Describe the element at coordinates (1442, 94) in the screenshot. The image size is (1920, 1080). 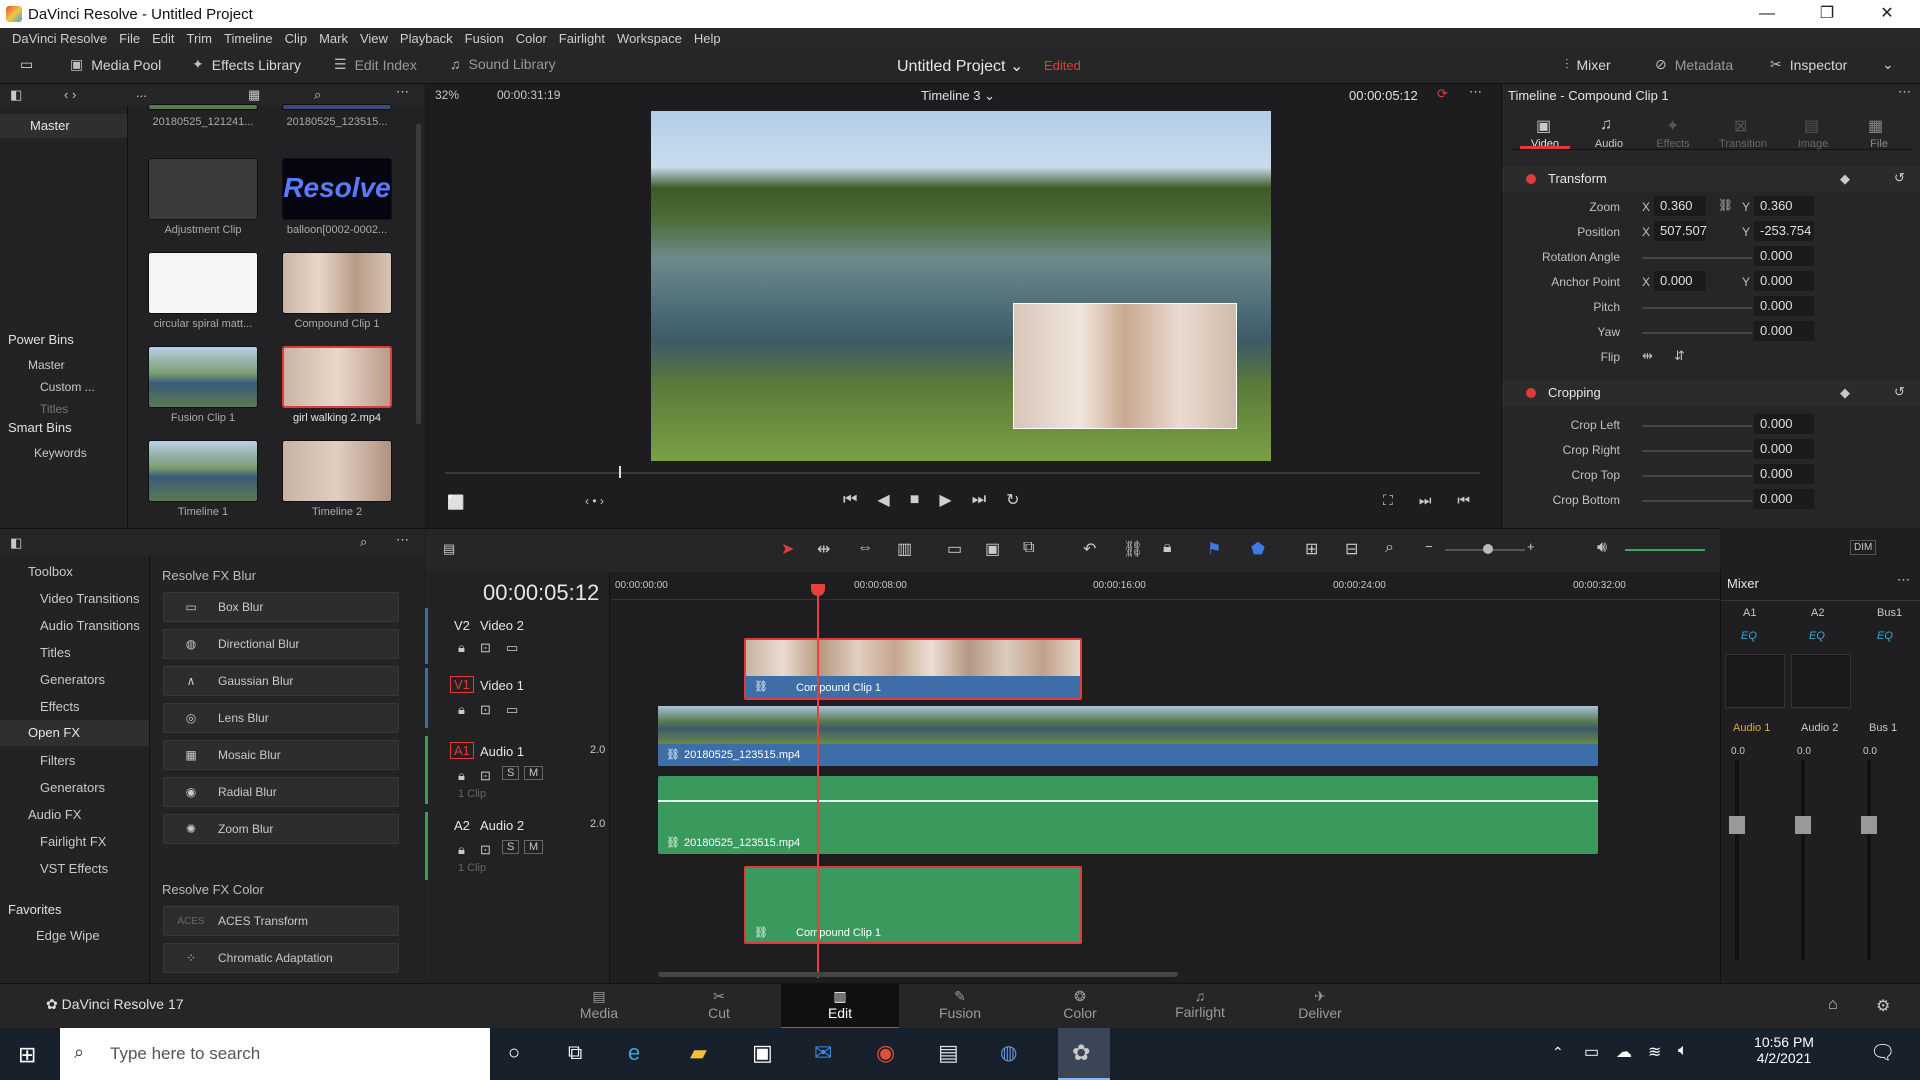
I see `sync-icon: ⟳` at that location.